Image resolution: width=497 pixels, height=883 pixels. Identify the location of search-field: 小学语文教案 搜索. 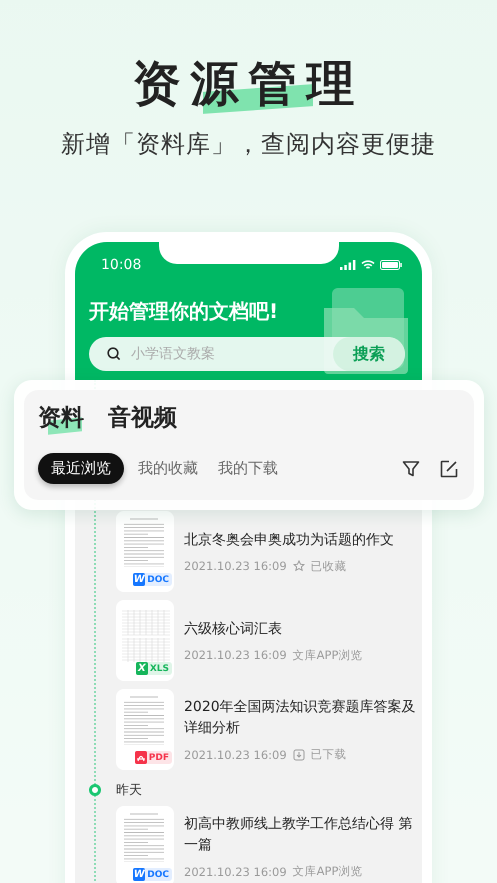
(247, 354).